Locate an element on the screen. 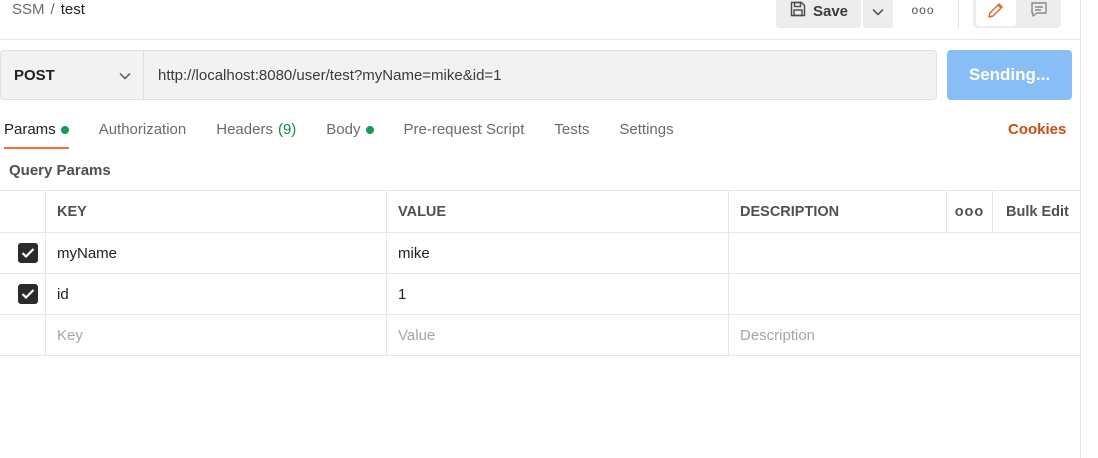 This screenshot has height=458, width=1098. tab-label: Params is located at coordinates (30, 129).